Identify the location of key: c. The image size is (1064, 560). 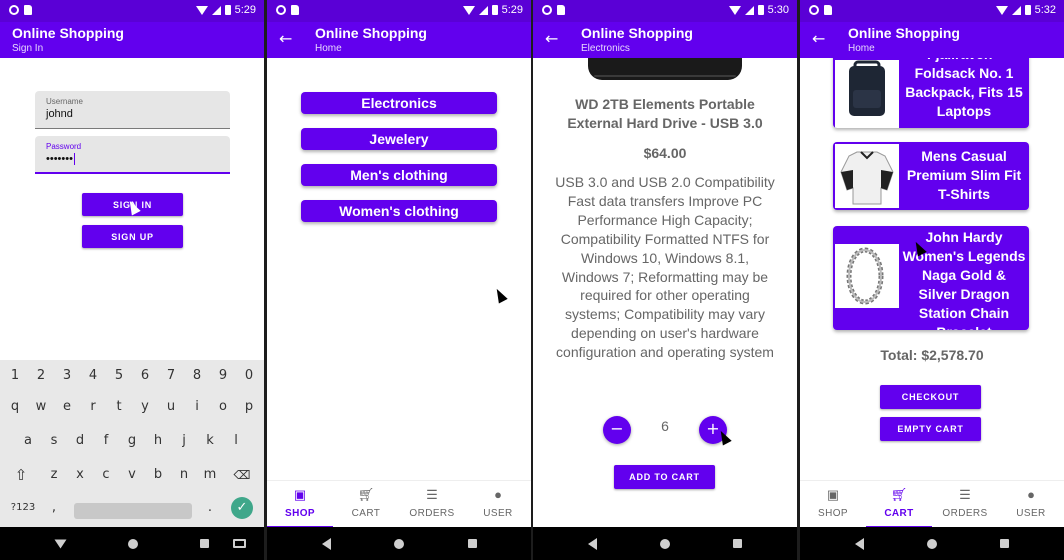
(106, 475).